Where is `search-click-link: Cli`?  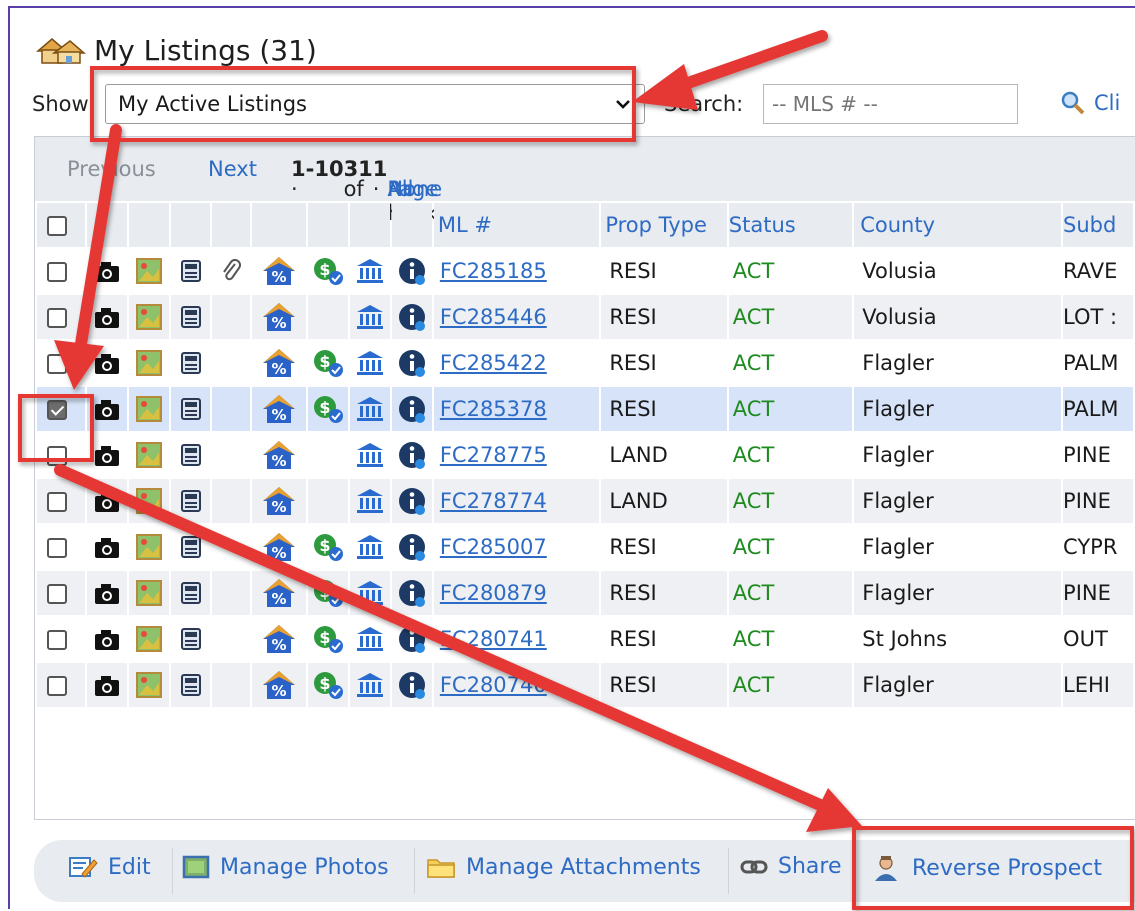
search-click-link: Cli is located at coordinates (1090, 103).